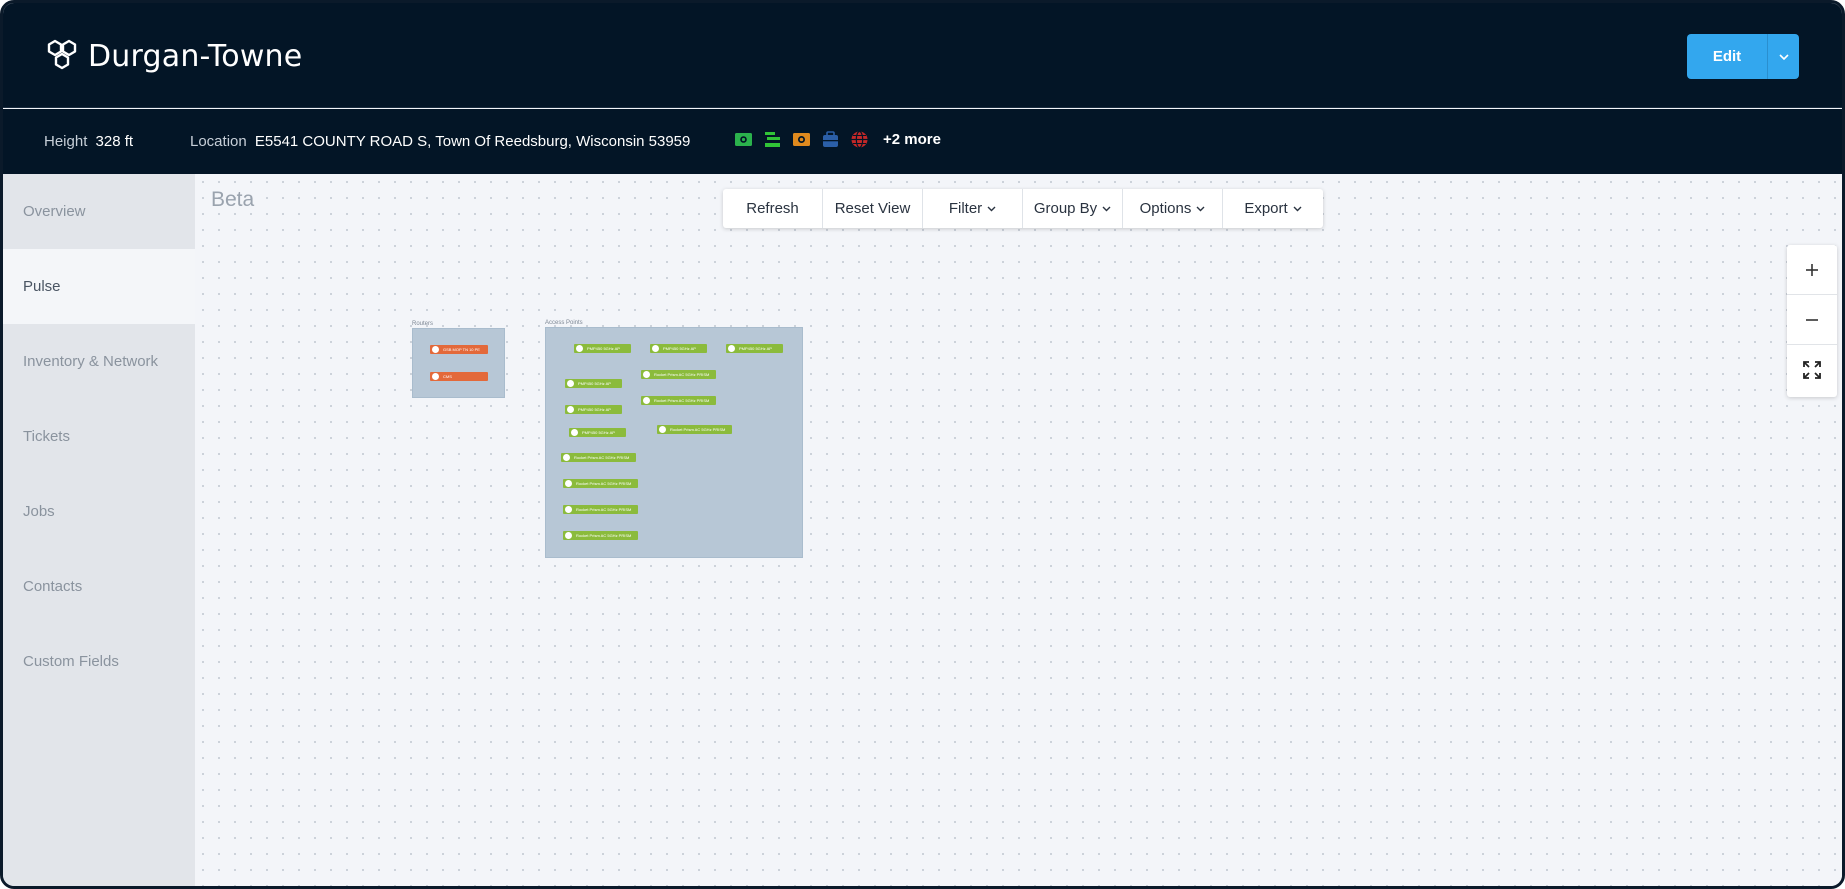 The height and width of the screenshot is (889, 1845). I want to click on refresh-label: Refresh, so click(772, 208).